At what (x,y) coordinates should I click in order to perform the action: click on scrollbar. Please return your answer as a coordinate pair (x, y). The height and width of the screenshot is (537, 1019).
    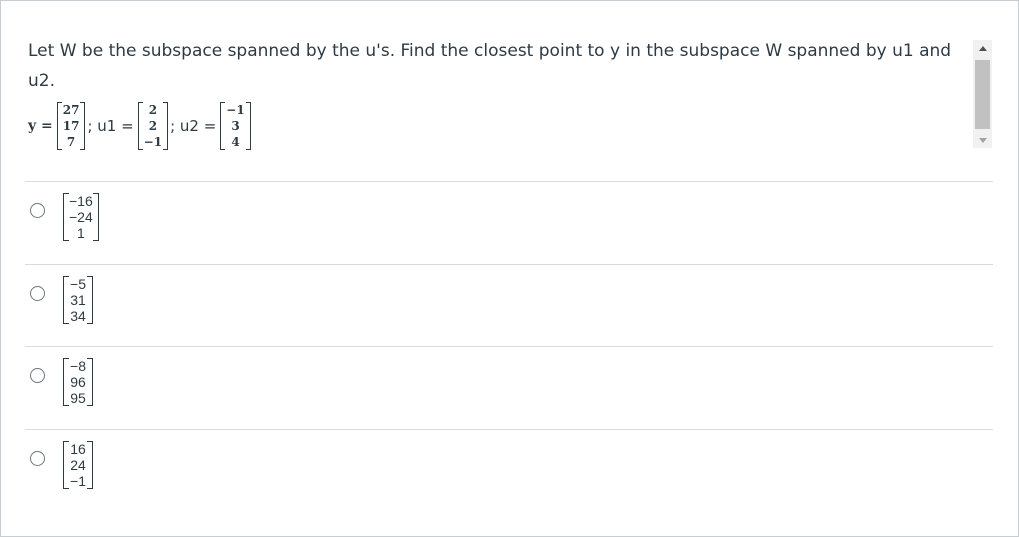
    Looking at the image, I should click on (982, 94).